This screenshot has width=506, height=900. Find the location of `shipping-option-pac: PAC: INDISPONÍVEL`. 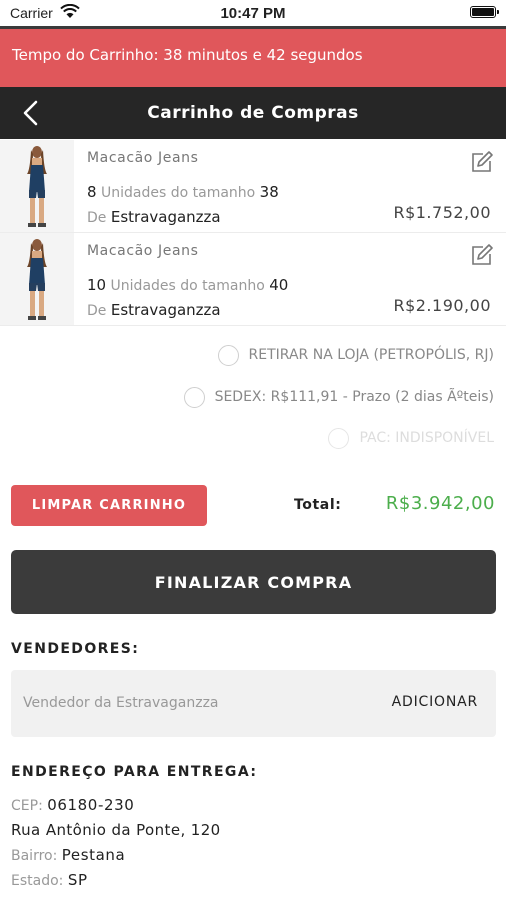

shipping-option-pac: PAC: INDISPONÍVEL is located at coordinates (411, 438).